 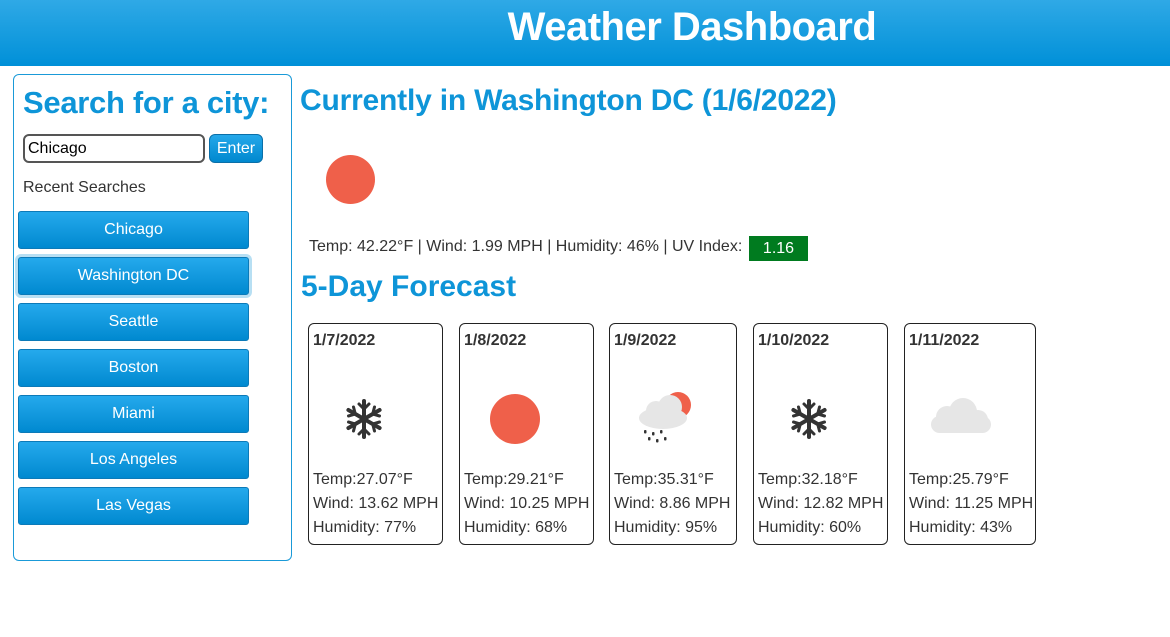 I want to click on forecast-temp: Temp:35.31°F, so click(x=664, y=479).